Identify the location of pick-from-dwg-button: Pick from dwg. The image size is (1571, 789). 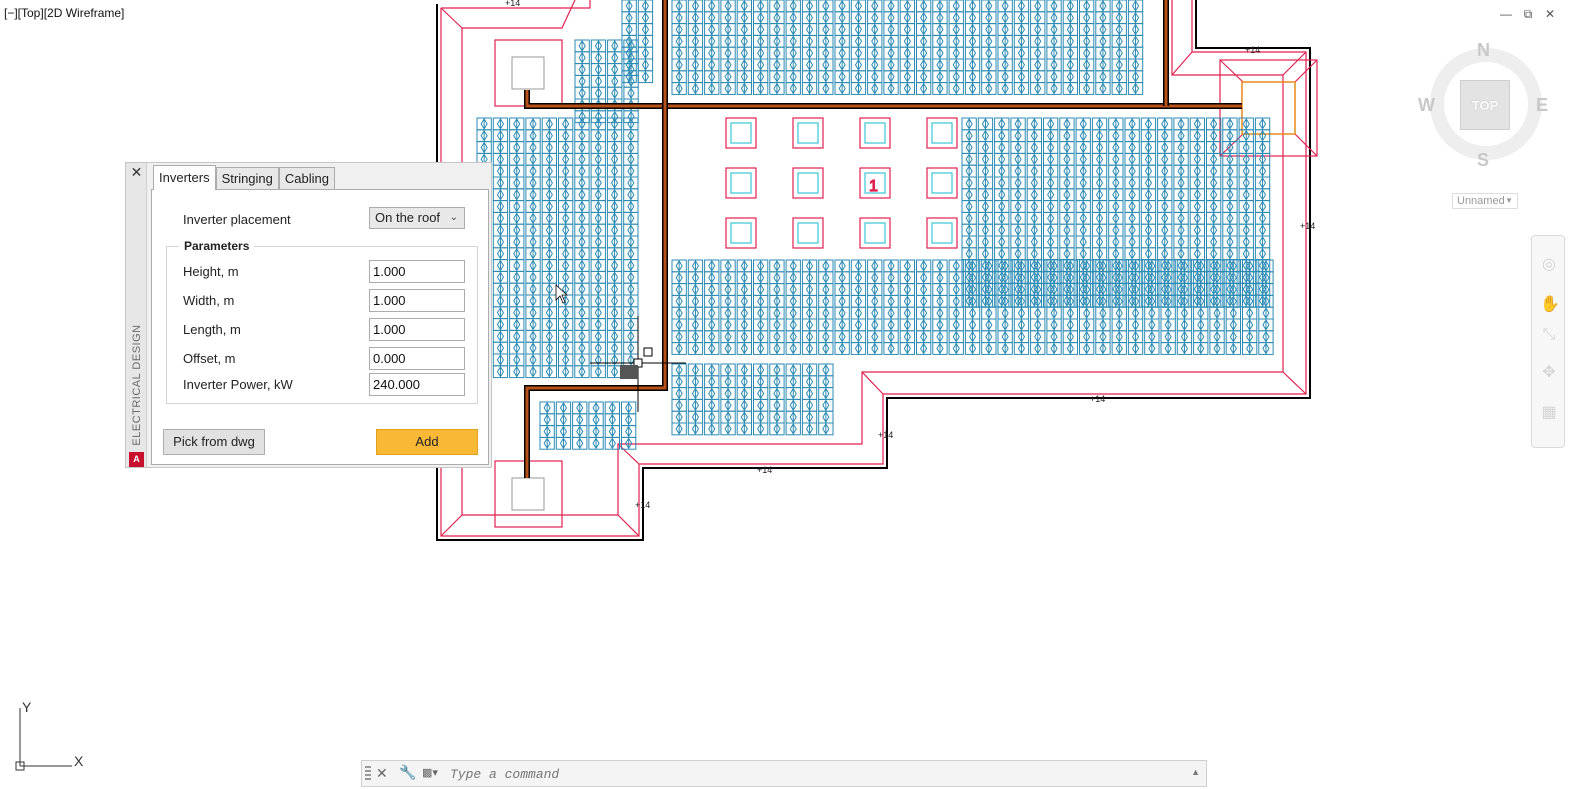
(214, 442).